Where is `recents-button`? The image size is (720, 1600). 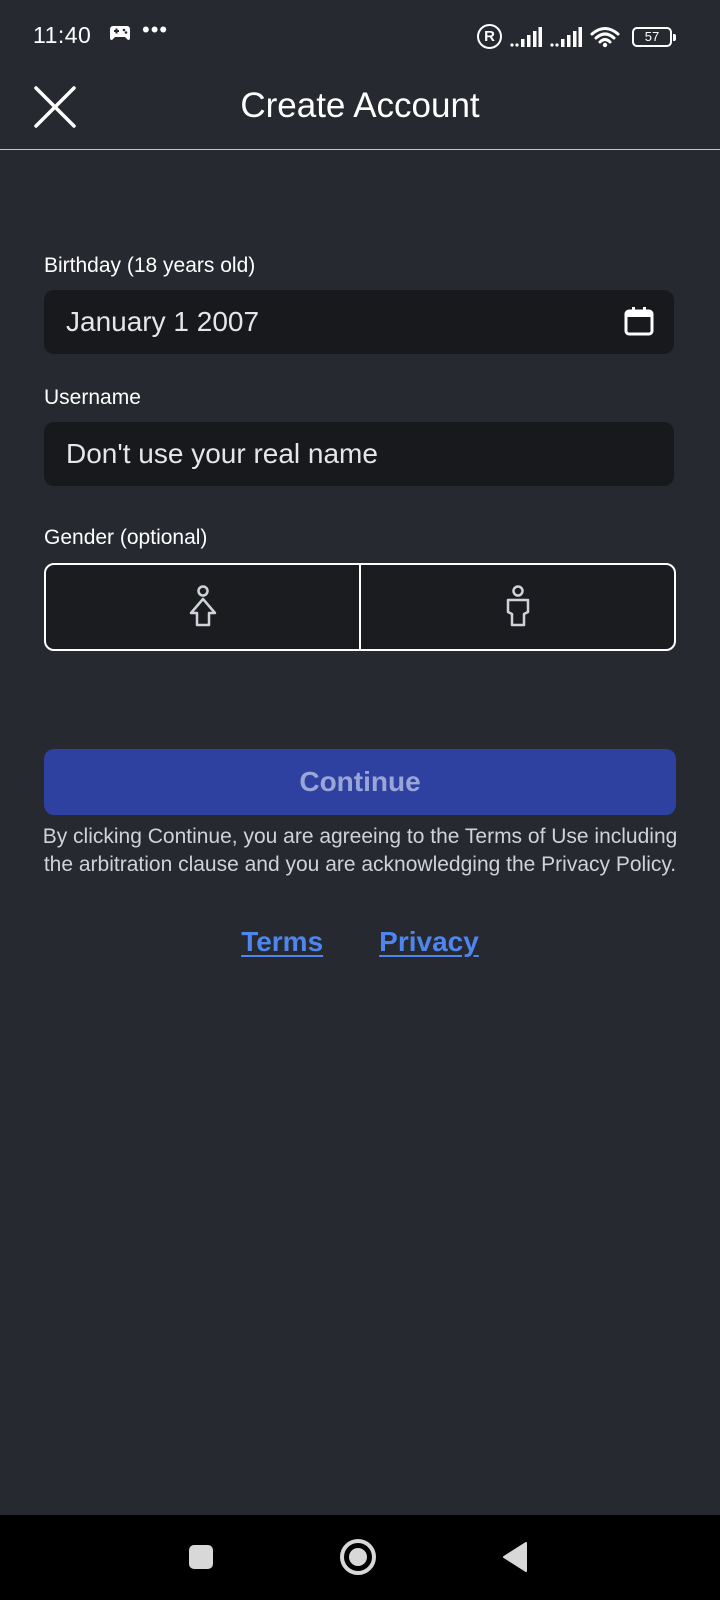 recents-button is located at coordinates (201, 1559).